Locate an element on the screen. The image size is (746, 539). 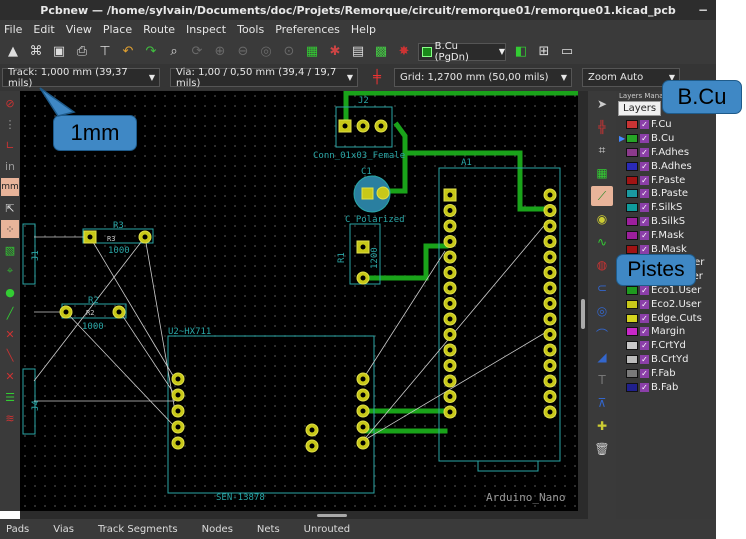
scrollbar-thumb is located at coordinates (332, 515).